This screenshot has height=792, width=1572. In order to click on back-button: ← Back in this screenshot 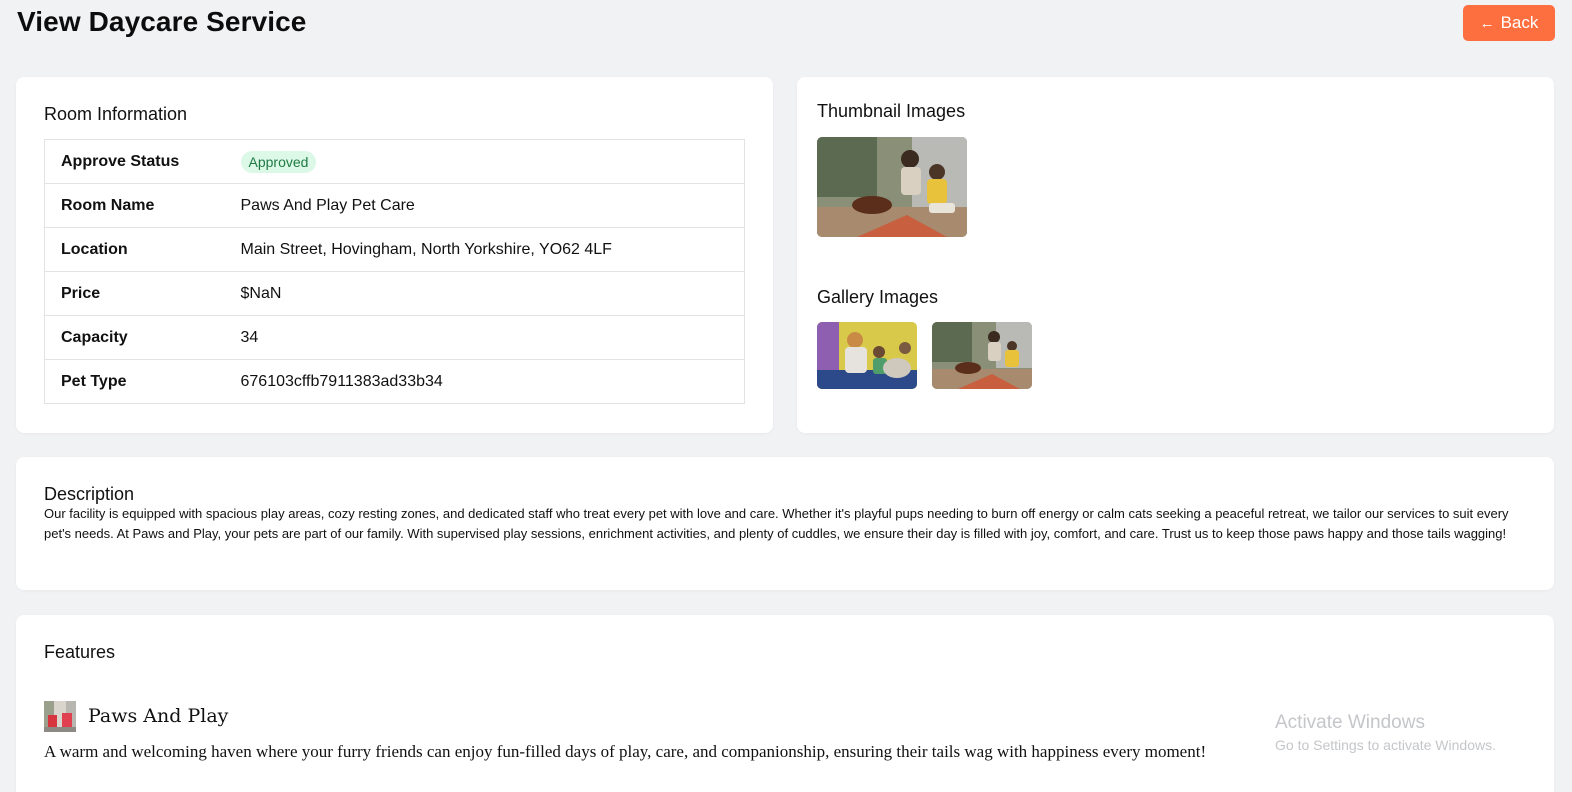, I will do `click(1509, 23)`.